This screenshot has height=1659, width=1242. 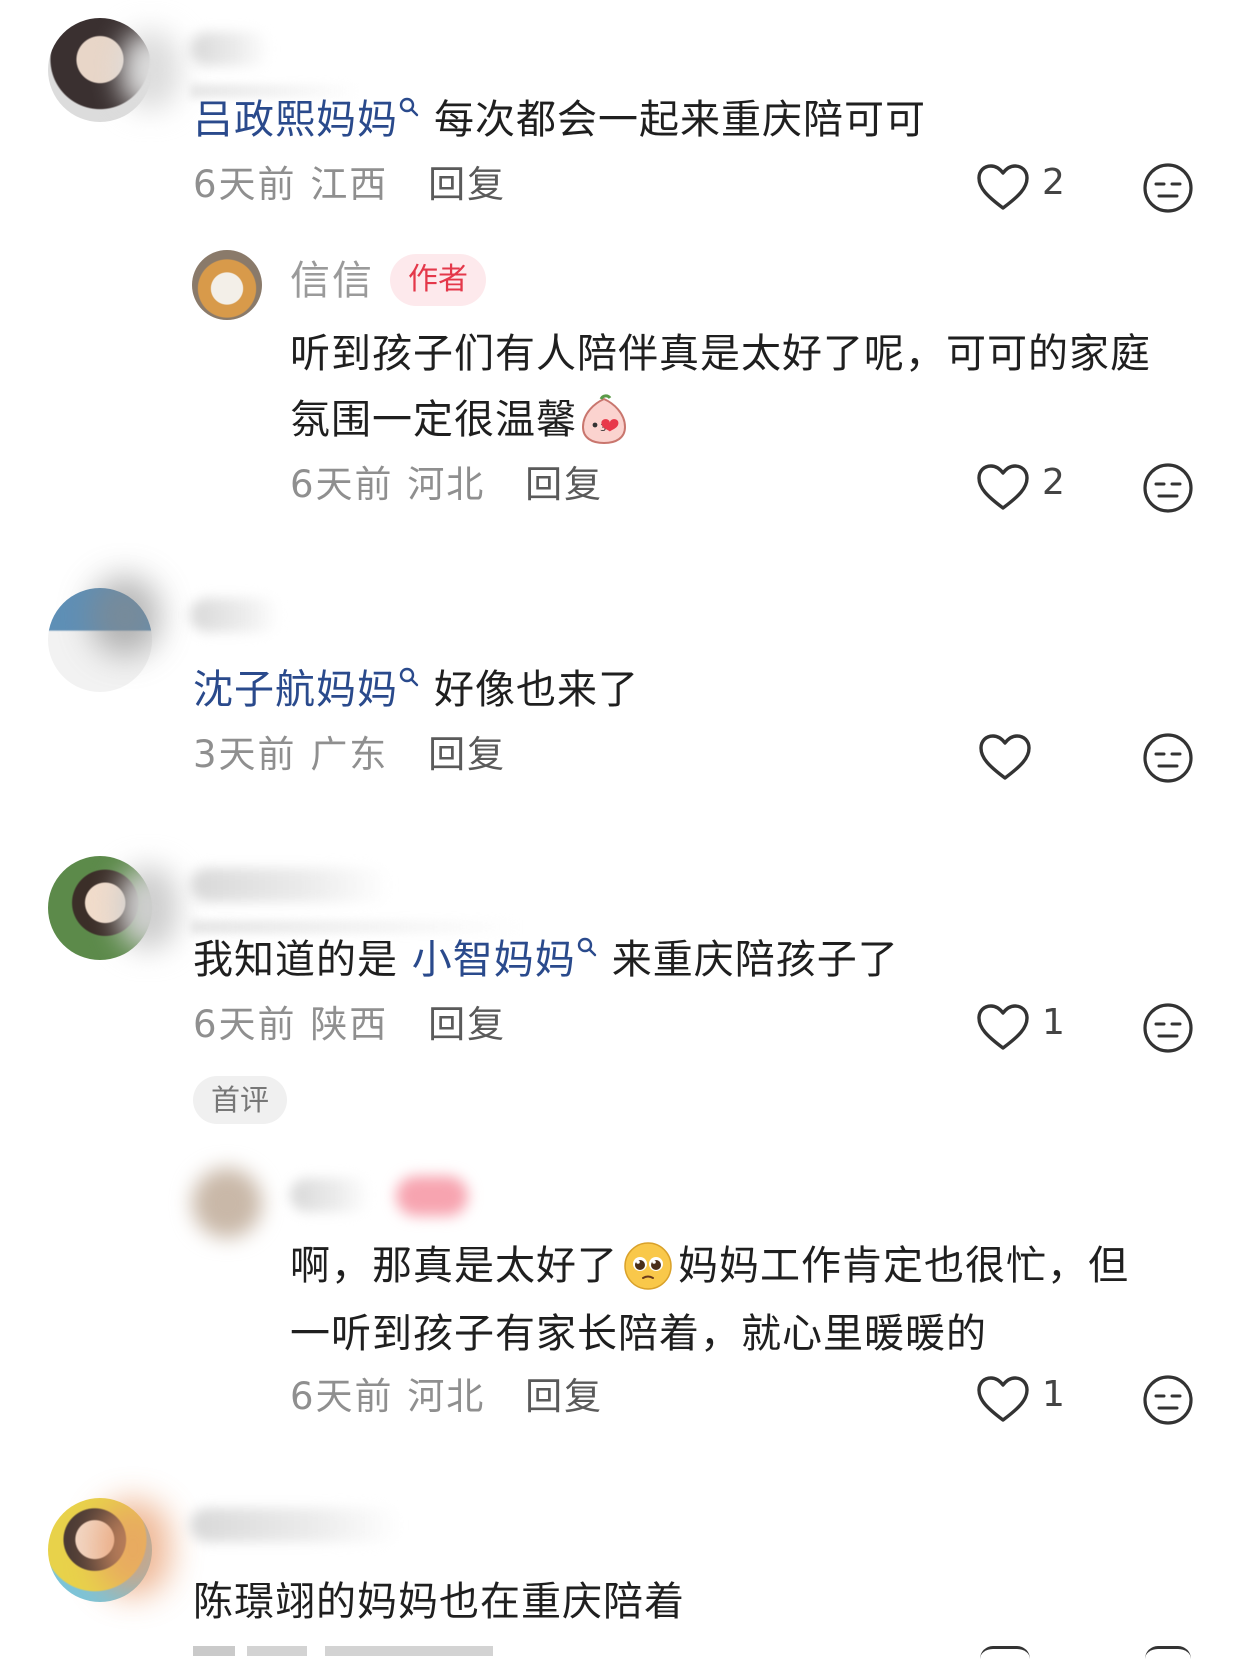 I want to click on heart-outline-icon-cut-off, so click(x=1005, y=1652).